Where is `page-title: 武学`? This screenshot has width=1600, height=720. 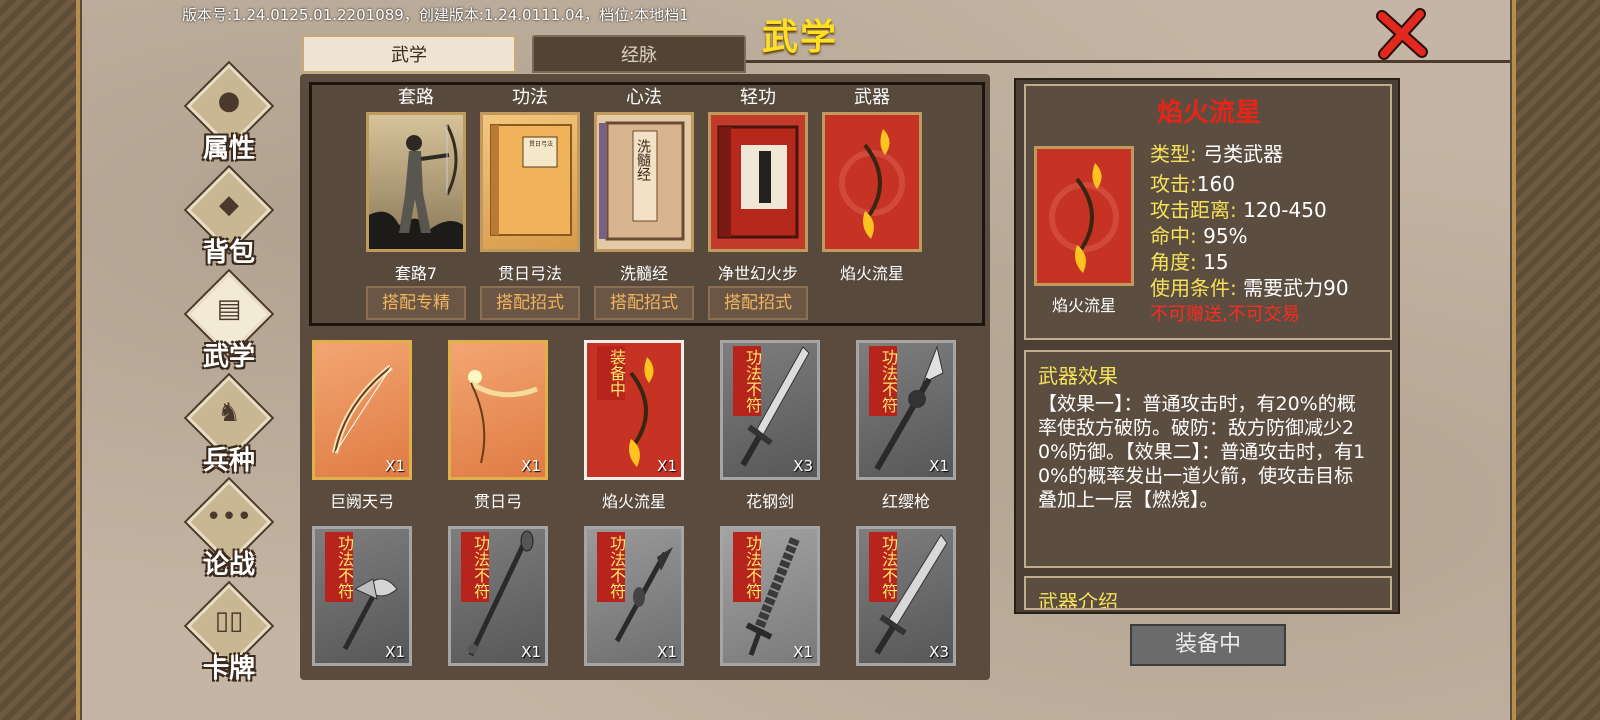
page-title: 武学 is located at coordinates (800, 37).